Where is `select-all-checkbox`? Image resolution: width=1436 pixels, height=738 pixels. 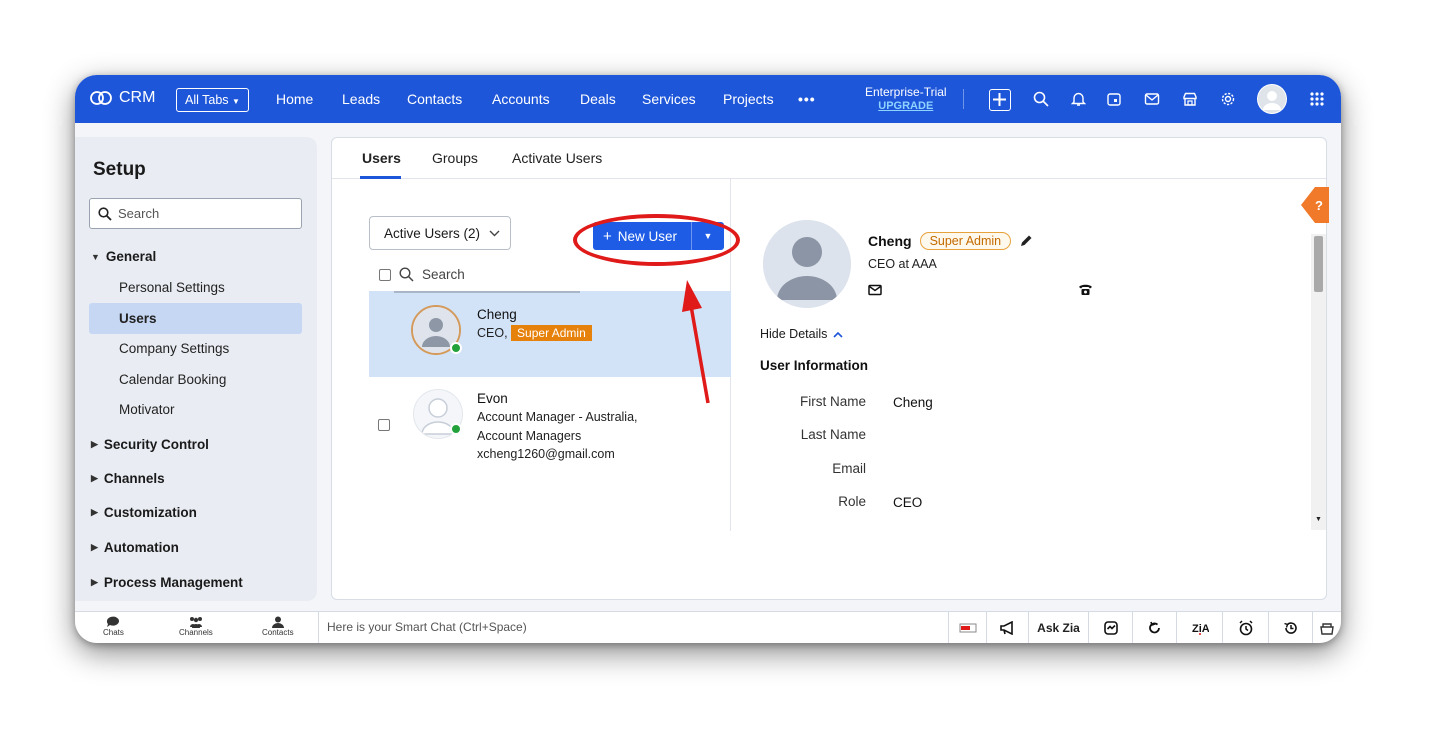
select-all-checkbox is located at coordinates (385, 274).